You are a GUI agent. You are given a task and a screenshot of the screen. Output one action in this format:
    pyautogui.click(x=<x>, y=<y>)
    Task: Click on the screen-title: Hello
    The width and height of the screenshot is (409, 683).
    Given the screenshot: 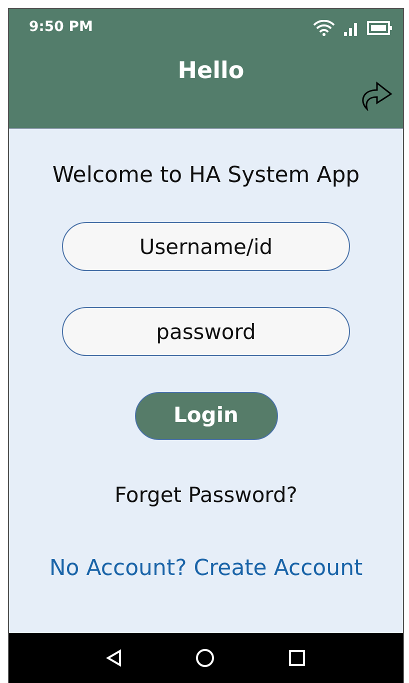 What is the action you would take?
    pyautogui.click(x=211, y=71)
    